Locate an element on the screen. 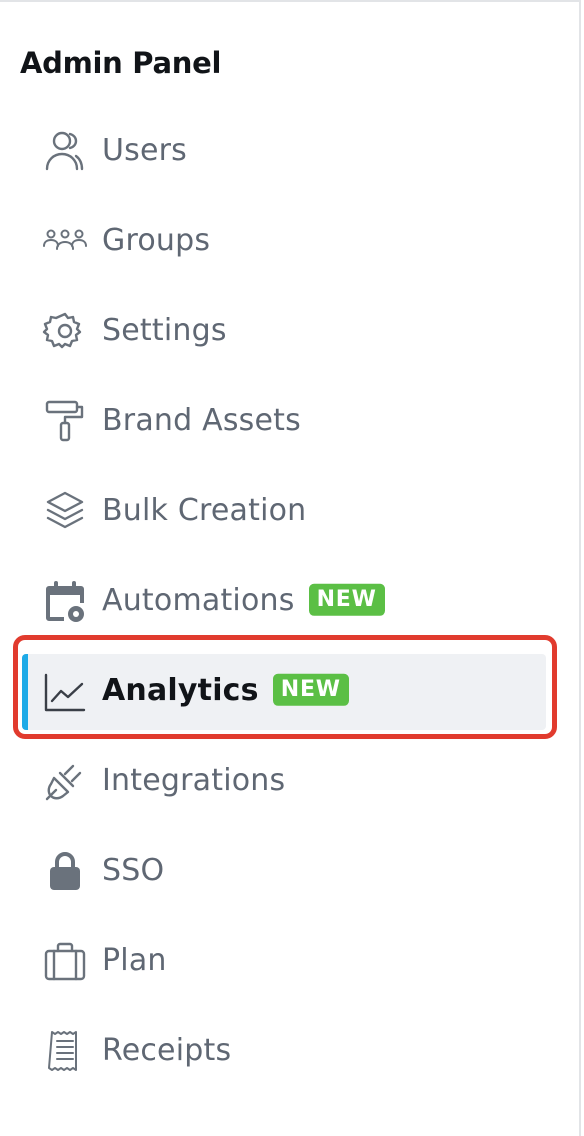 The height and width of the screenshot is (1136, 584). sidebar-item-label: Integrations is located at coordinates (194, 780).